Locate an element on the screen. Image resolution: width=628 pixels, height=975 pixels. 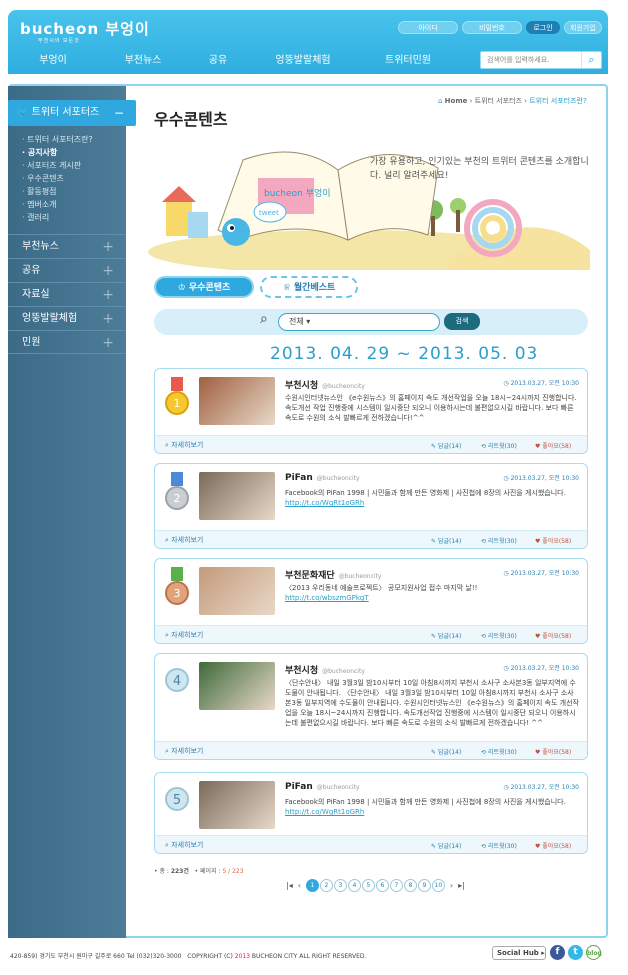
page-number: 2 is located at coordinates (326, 885).